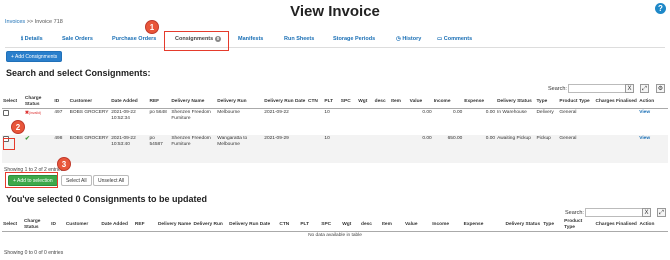 The width and height of the screenshot is (670, 260). I want to click on gear-icon: ⚙, so click(660, 88).